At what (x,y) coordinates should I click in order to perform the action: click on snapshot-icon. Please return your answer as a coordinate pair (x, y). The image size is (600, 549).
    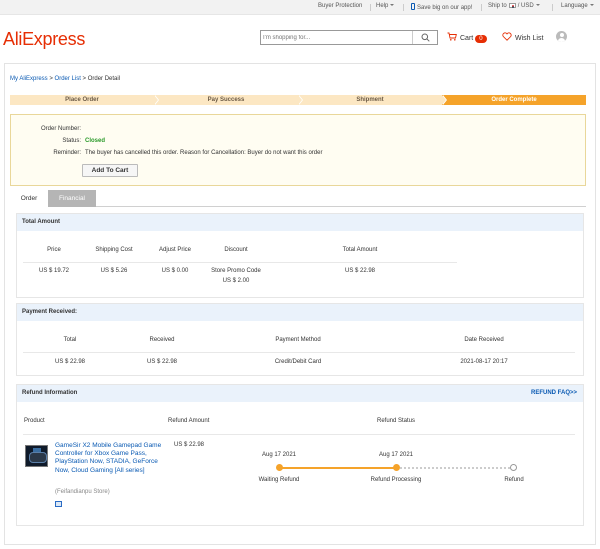
    Looking at the image, I should click on (58, 504).